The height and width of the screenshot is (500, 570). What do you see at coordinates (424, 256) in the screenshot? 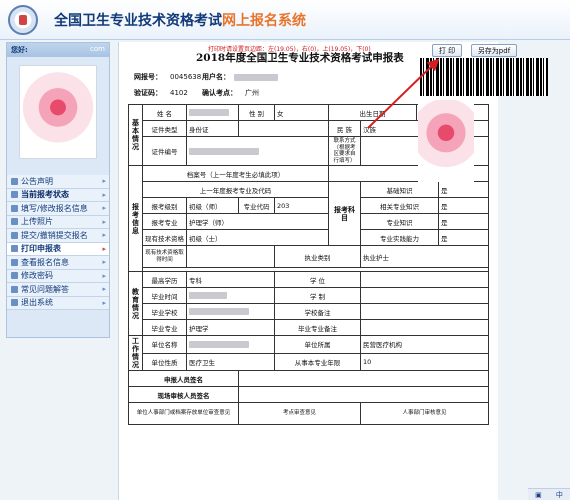
I see `practice-type-value: 执业护士` at bounding box center [424, 256].